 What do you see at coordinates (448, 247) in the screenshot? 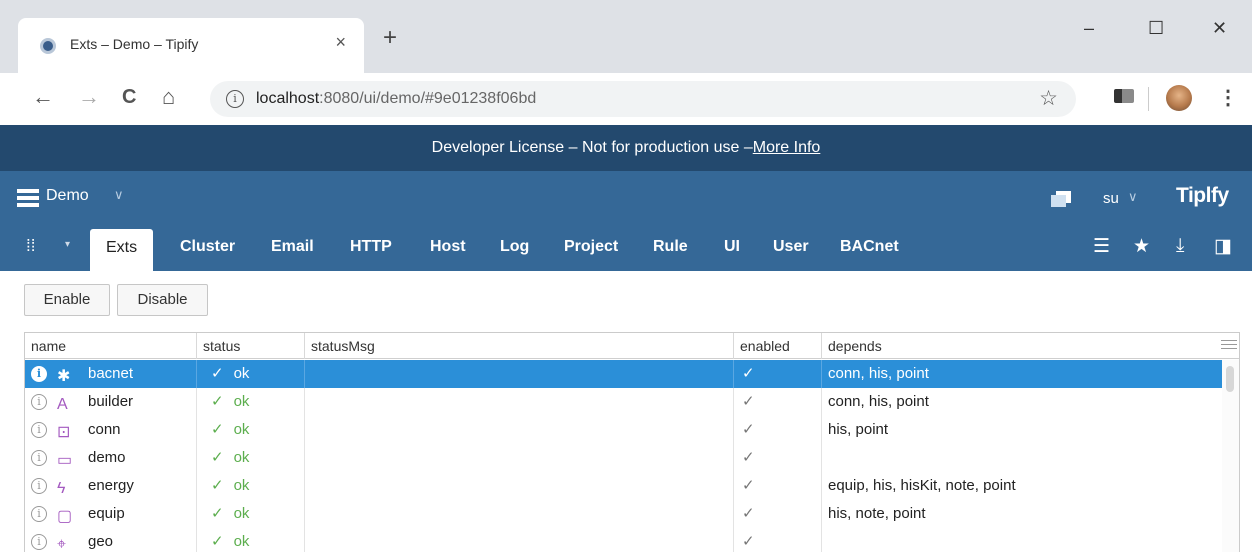
I see `tab-host: Host` at bounding box center [448, 247].